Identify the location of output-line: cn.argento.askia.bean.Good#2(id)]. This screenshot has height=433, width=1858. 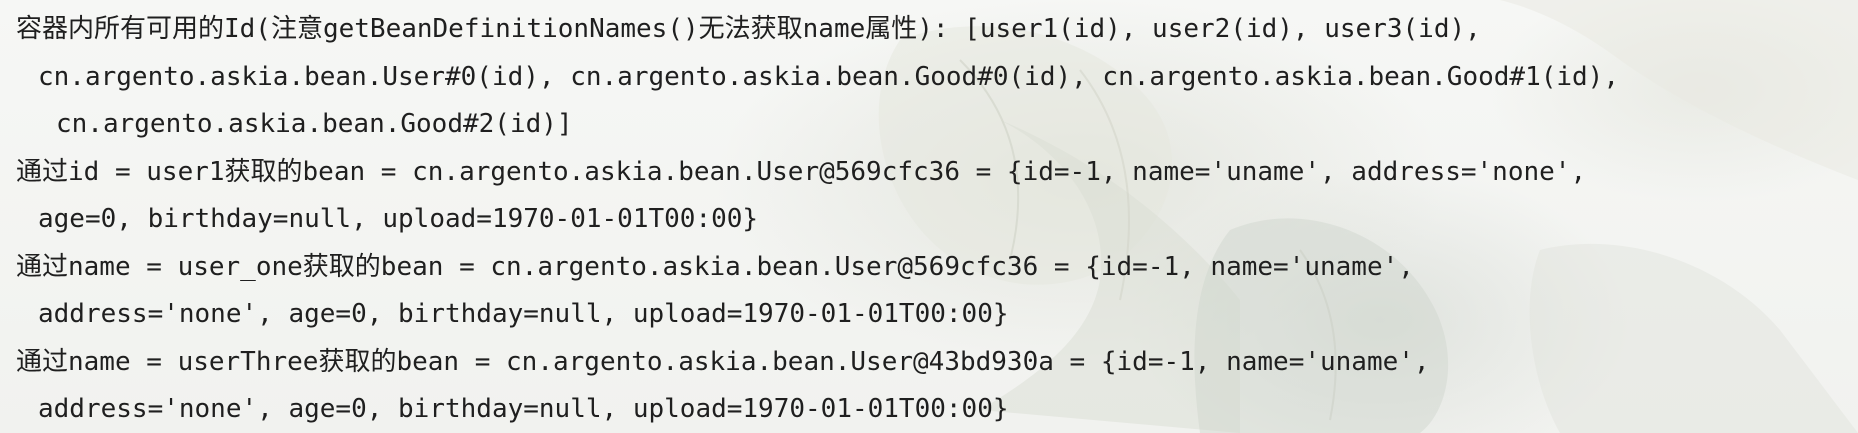
(314, 124).